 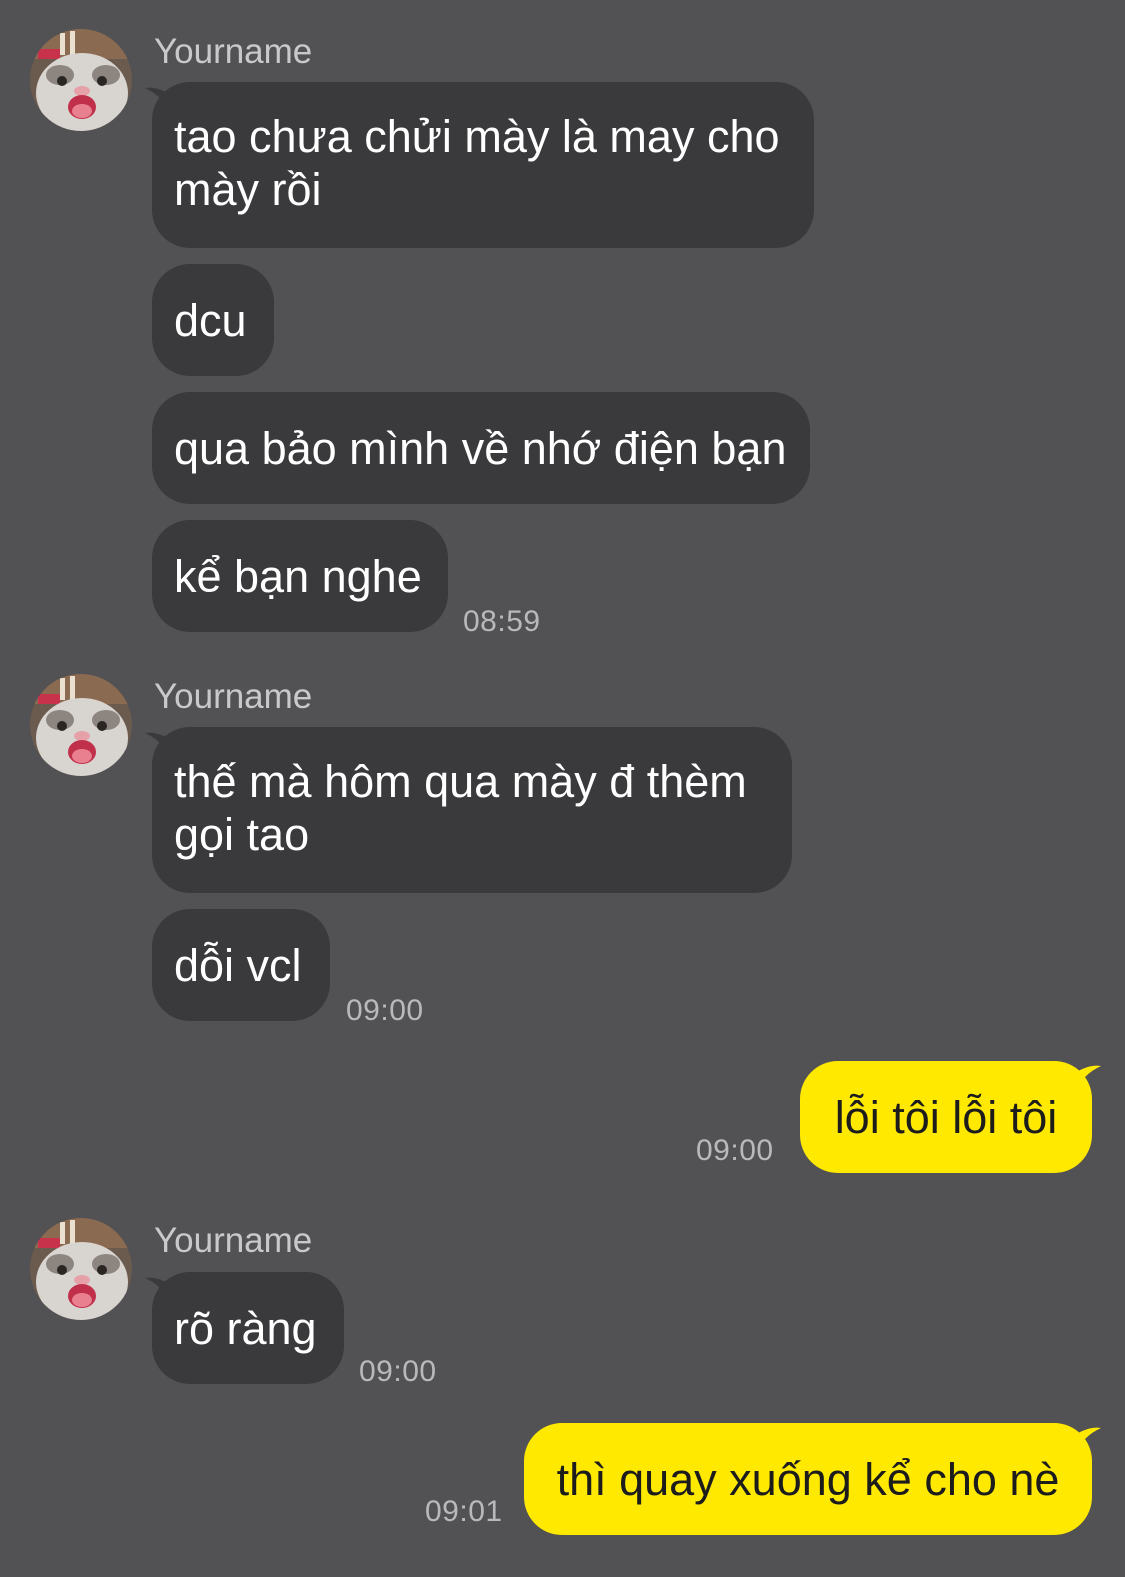 I want to click on message-bubble: thế mà hôm qua mày đ thèm gọi tao, so click(x=472, y=810).